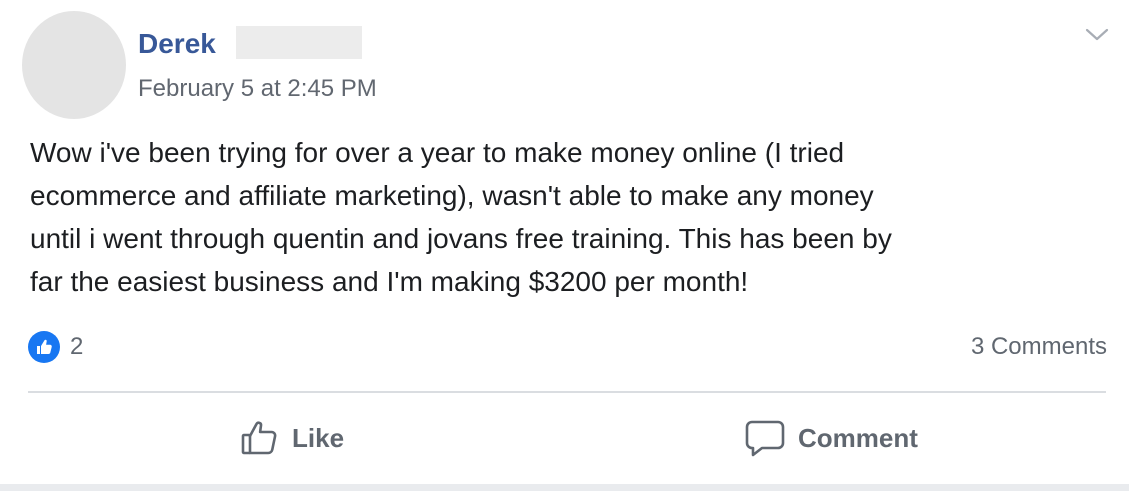 The height and width of the screenshot is (491, 1129). Describe the element at coordinates (1097, 35) in the screenshot. I see `post-options-chevron-icon` at that location.